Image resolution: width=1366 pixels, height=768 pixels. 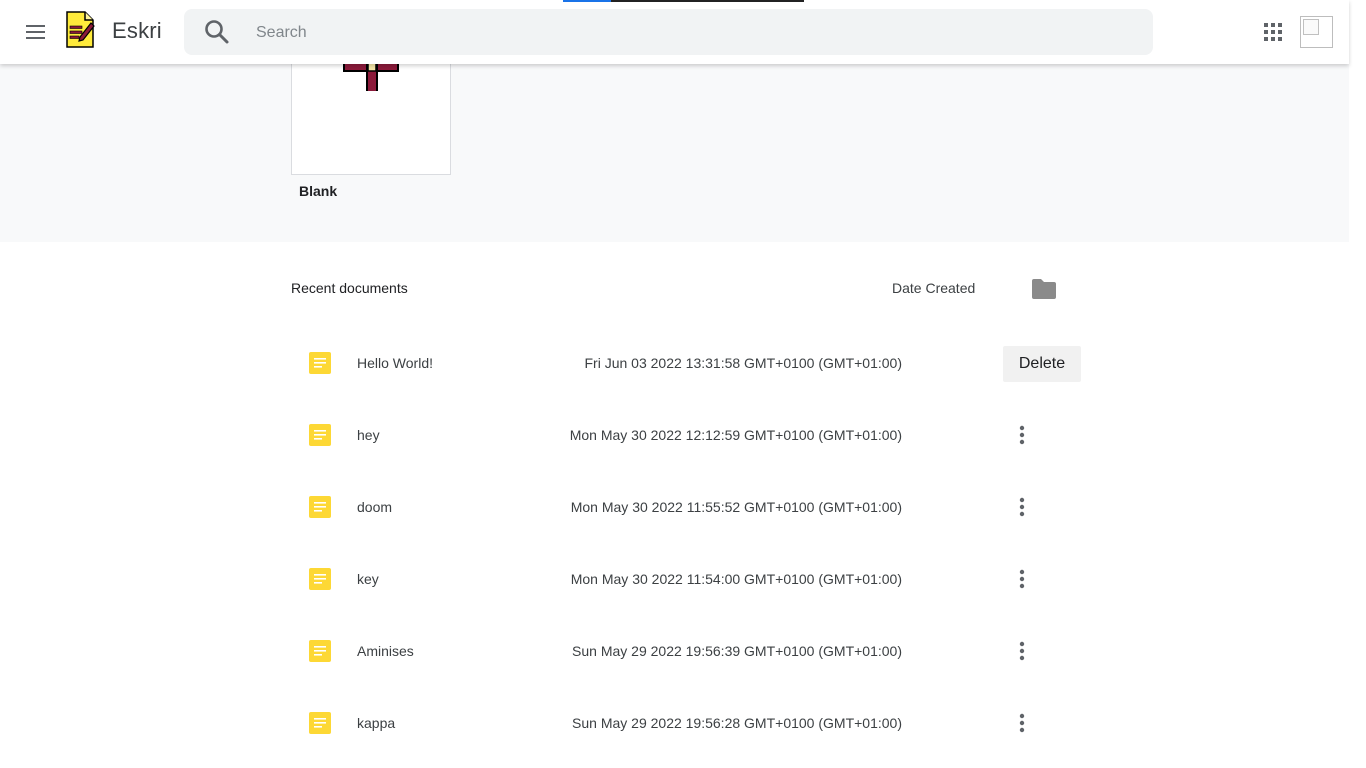 I want to click on document-name: kappa, so click(x=376, y=723).